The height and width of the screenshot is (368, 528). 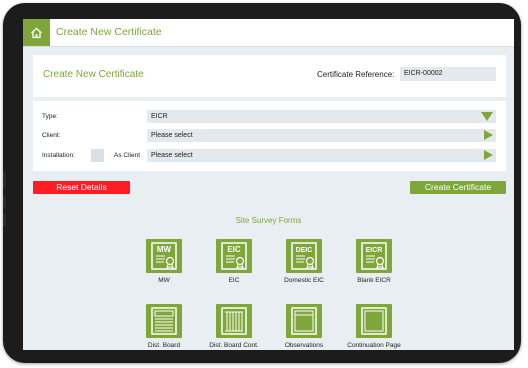 I want to click on form-badge-text: MW, so click(x=164, y=249).